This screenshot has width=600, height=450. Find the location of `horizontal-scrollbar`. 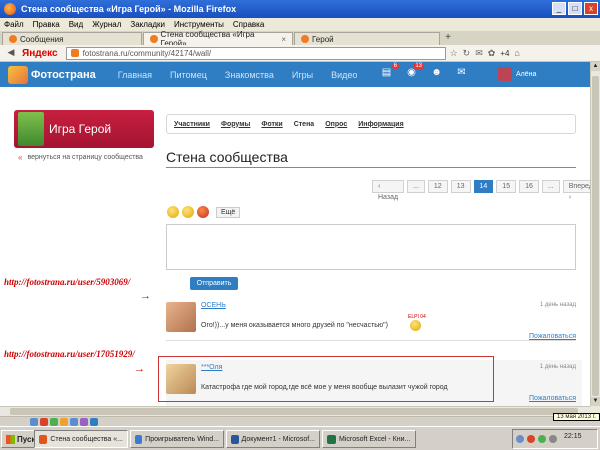

horizontal-scrollbar is located at coordinates (295, 411).